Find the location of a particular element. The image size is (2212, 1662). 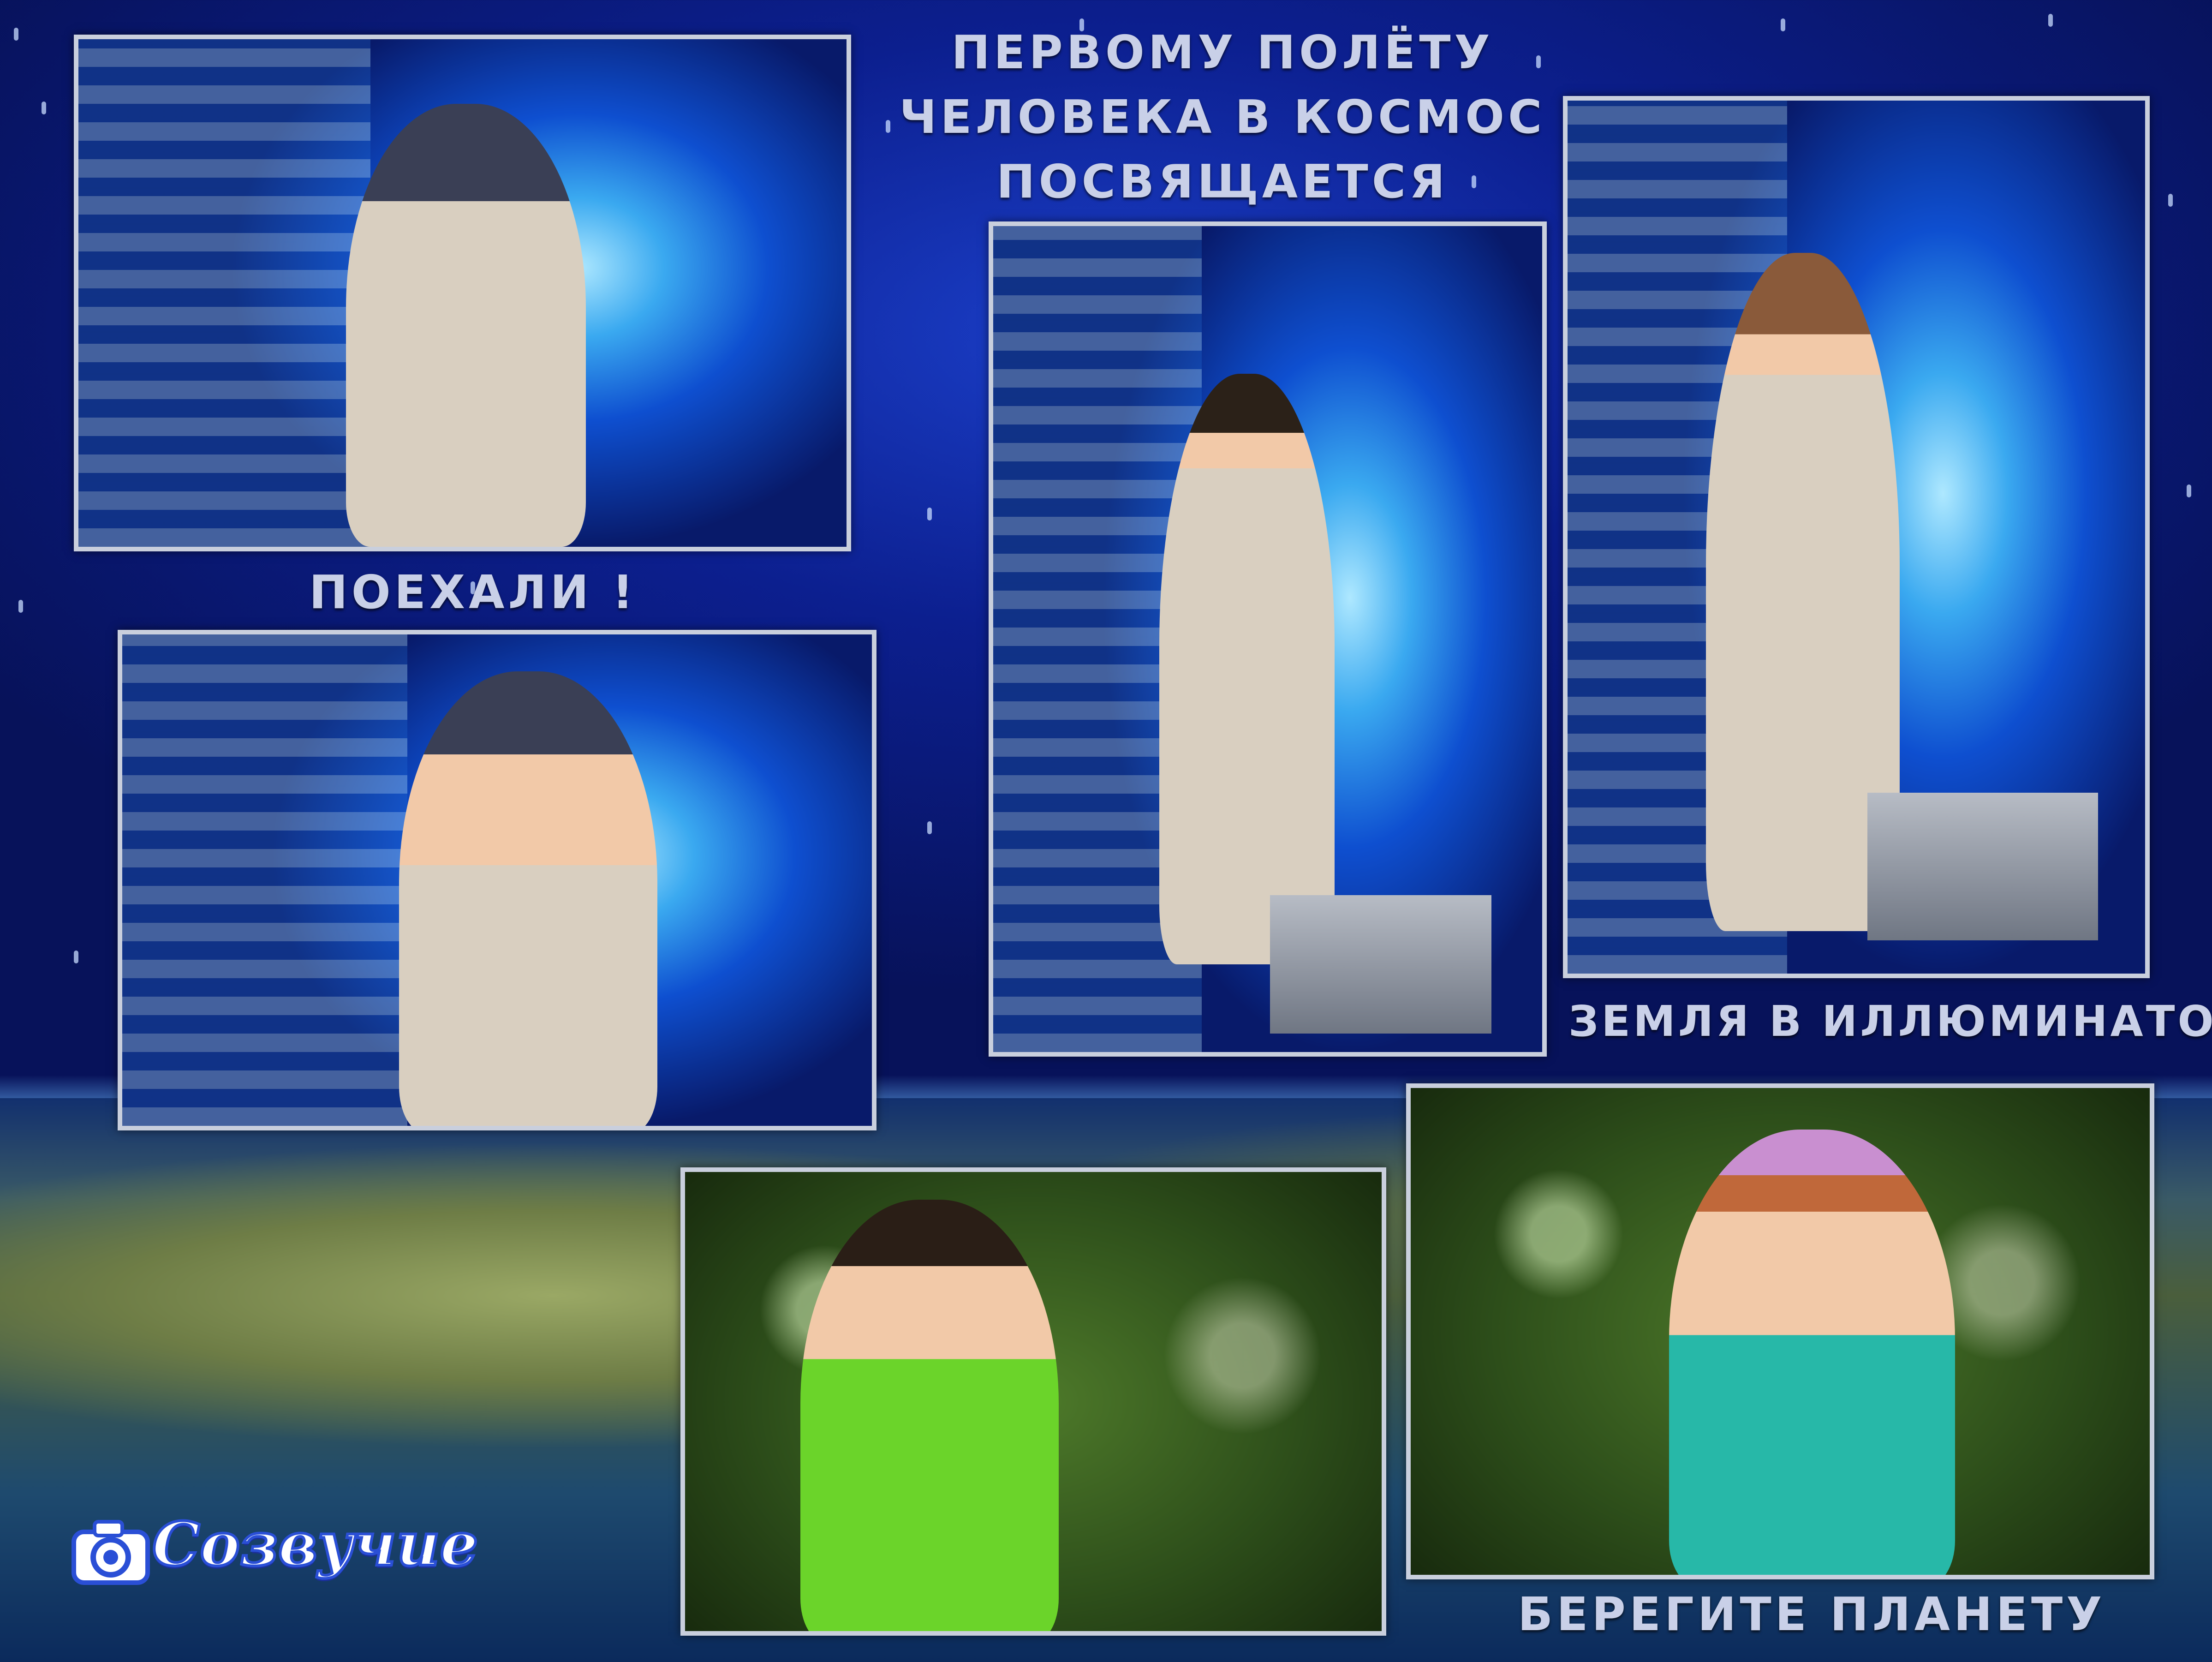

title-line-3: посвящается is located at coordinates (1222, 182).